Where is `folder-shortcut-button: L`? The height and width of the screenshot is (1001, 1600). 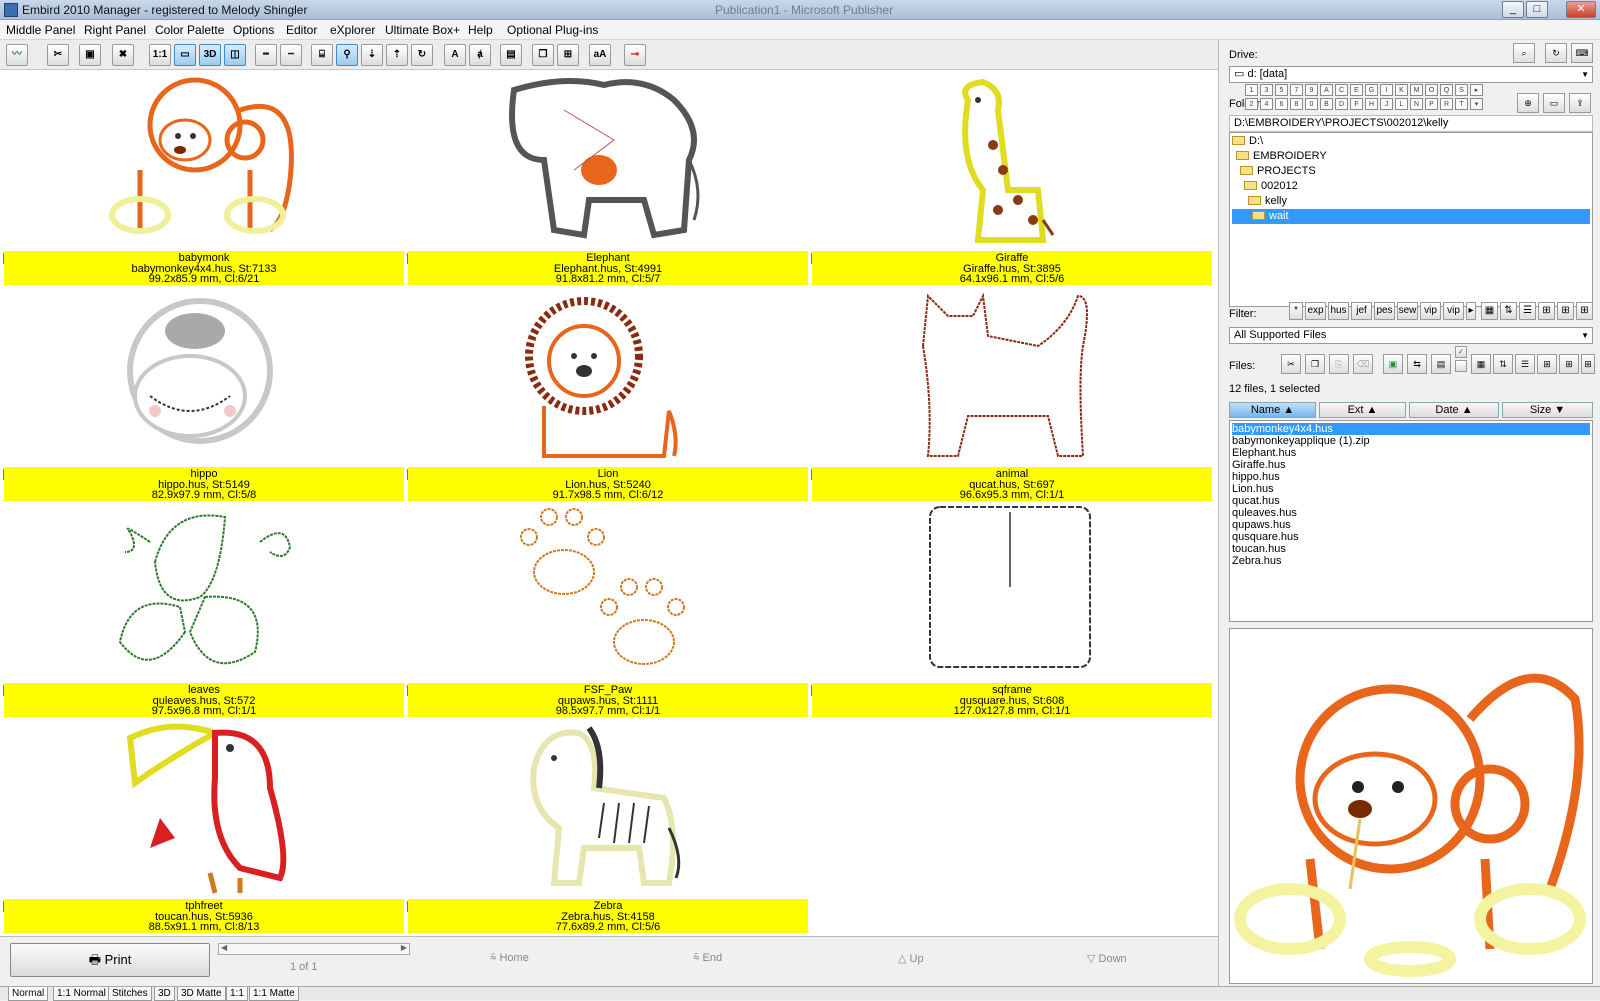
folder-shortcut-button: L is located at coordinates (1401, 104).